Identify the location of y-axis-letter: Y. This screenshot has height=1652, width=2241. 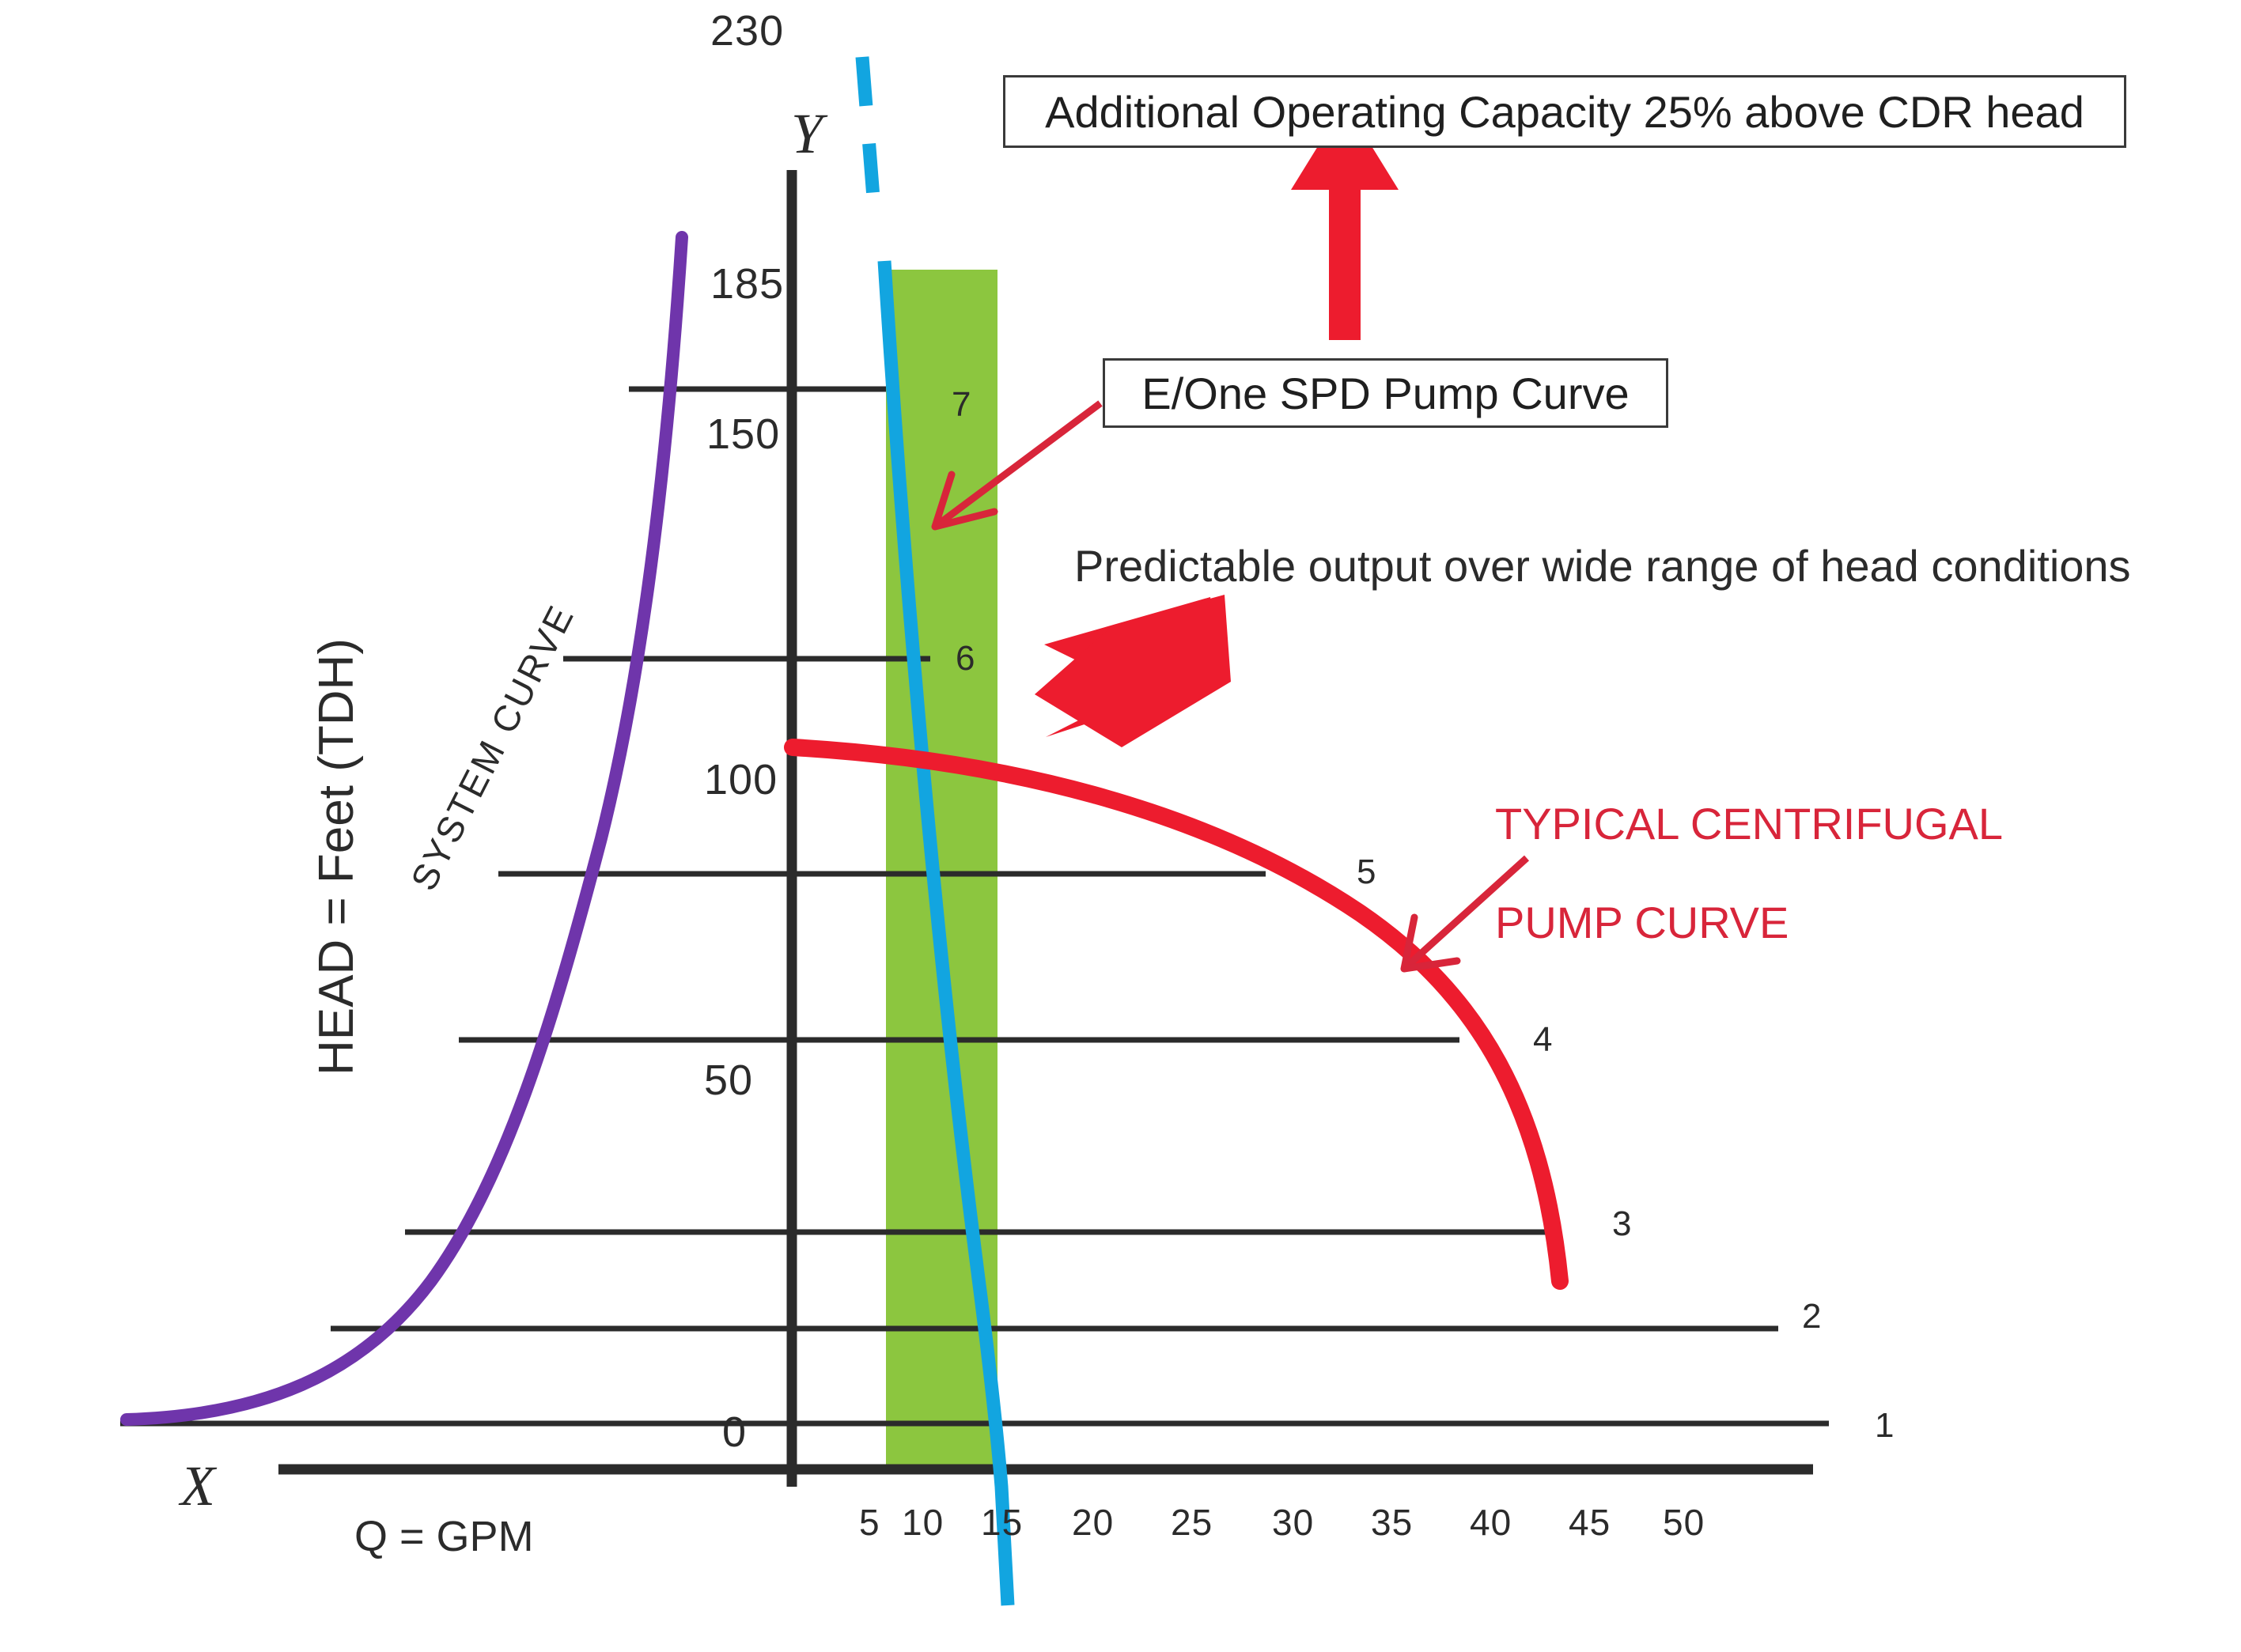
(807, 133).